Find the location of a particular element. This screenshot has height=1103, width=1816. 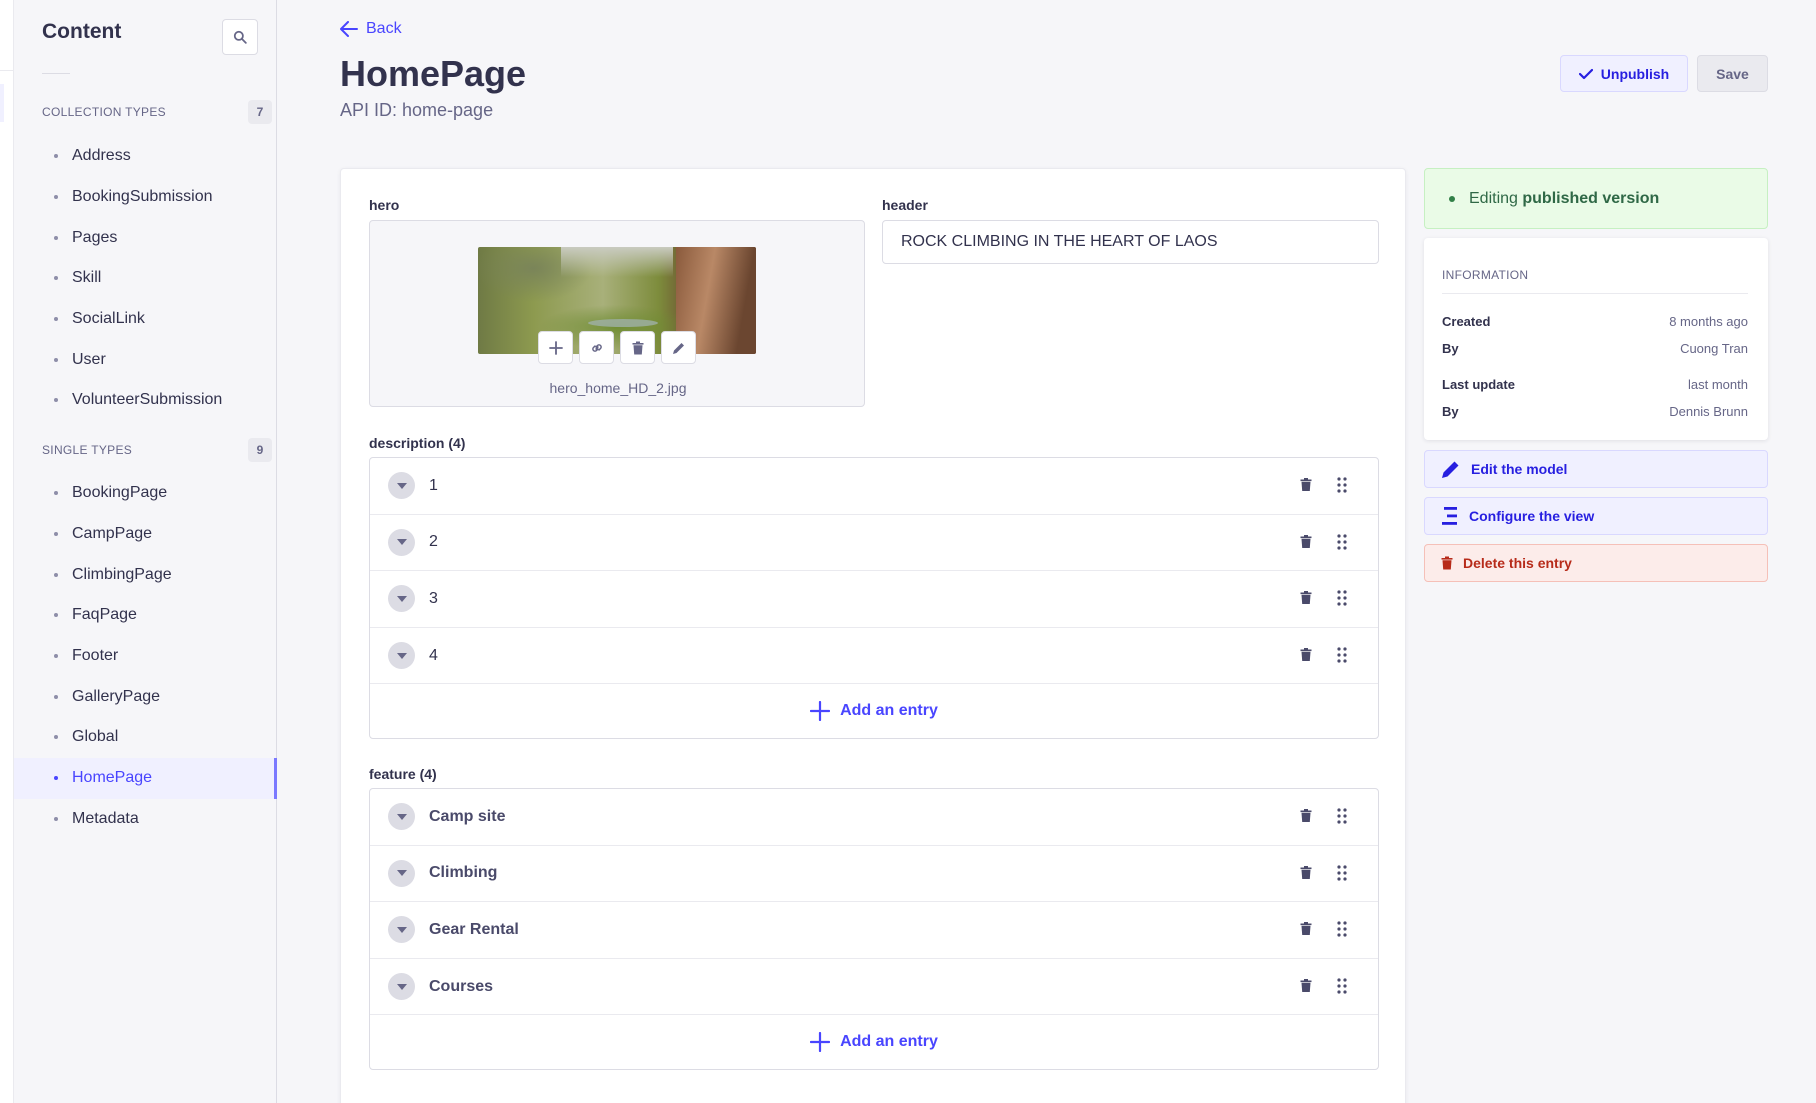

description-entry-row: 4 is located at coordinates (874, 656).